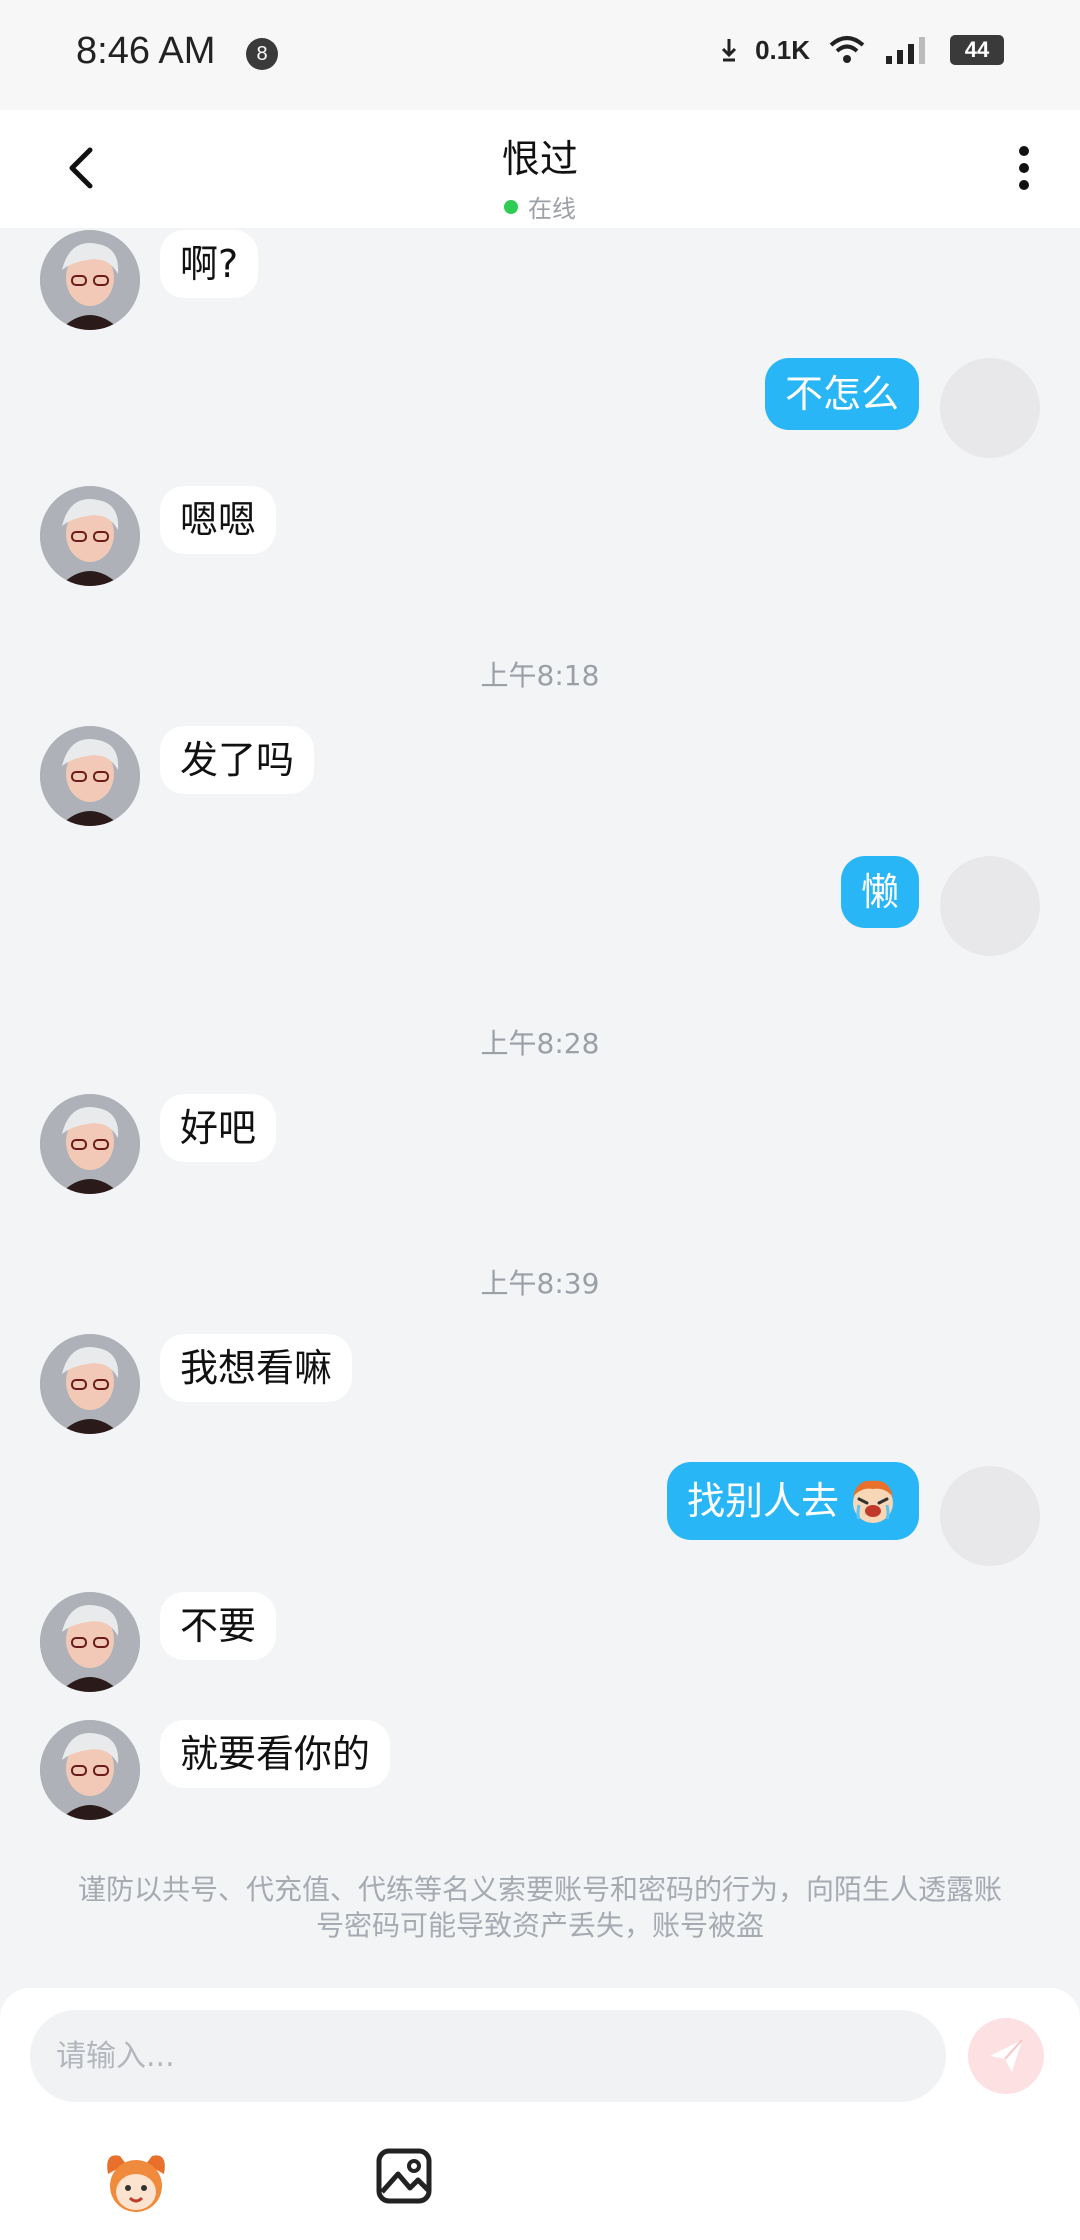 The height and width of the screenshot is (2240, 1080). I want to click on status-time: 8:46 AM, so click(146, 51).